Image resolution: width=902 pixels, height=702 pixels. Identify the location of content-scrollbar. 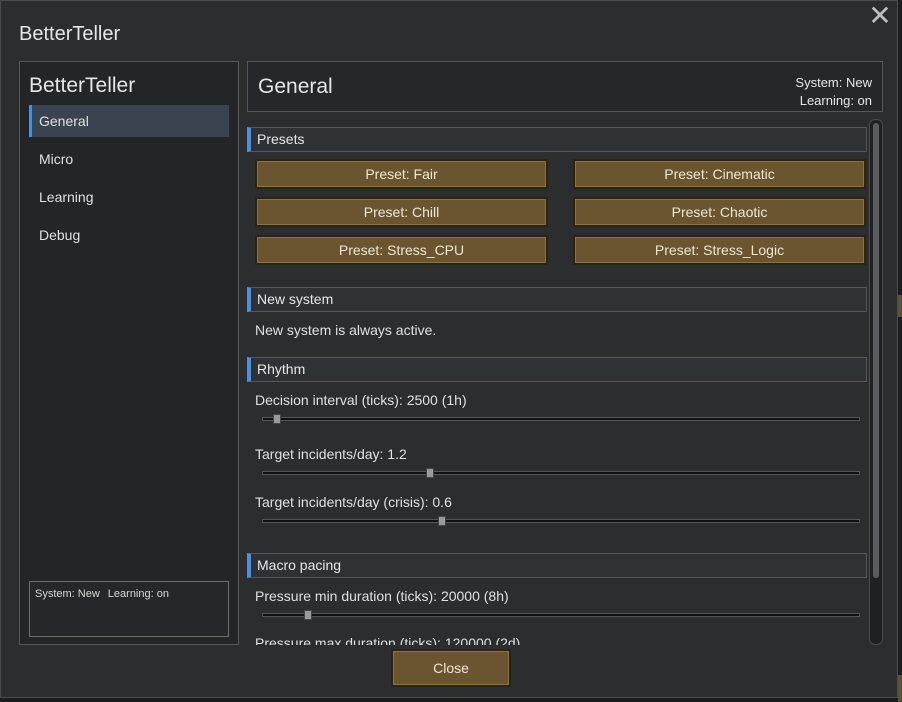
(876, 382).